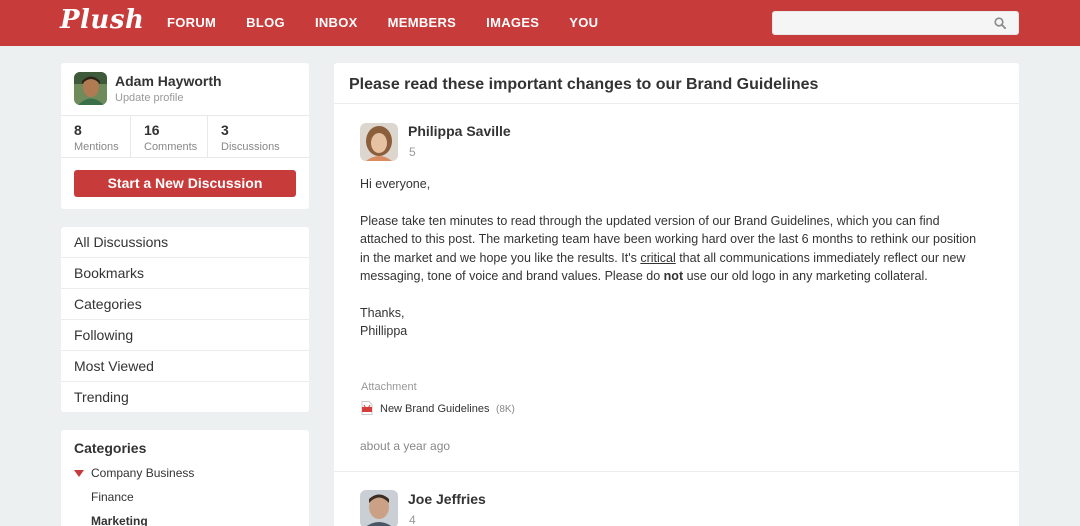  I want to click on attachment-link: New Brand Guidelines, so click(434, 409).